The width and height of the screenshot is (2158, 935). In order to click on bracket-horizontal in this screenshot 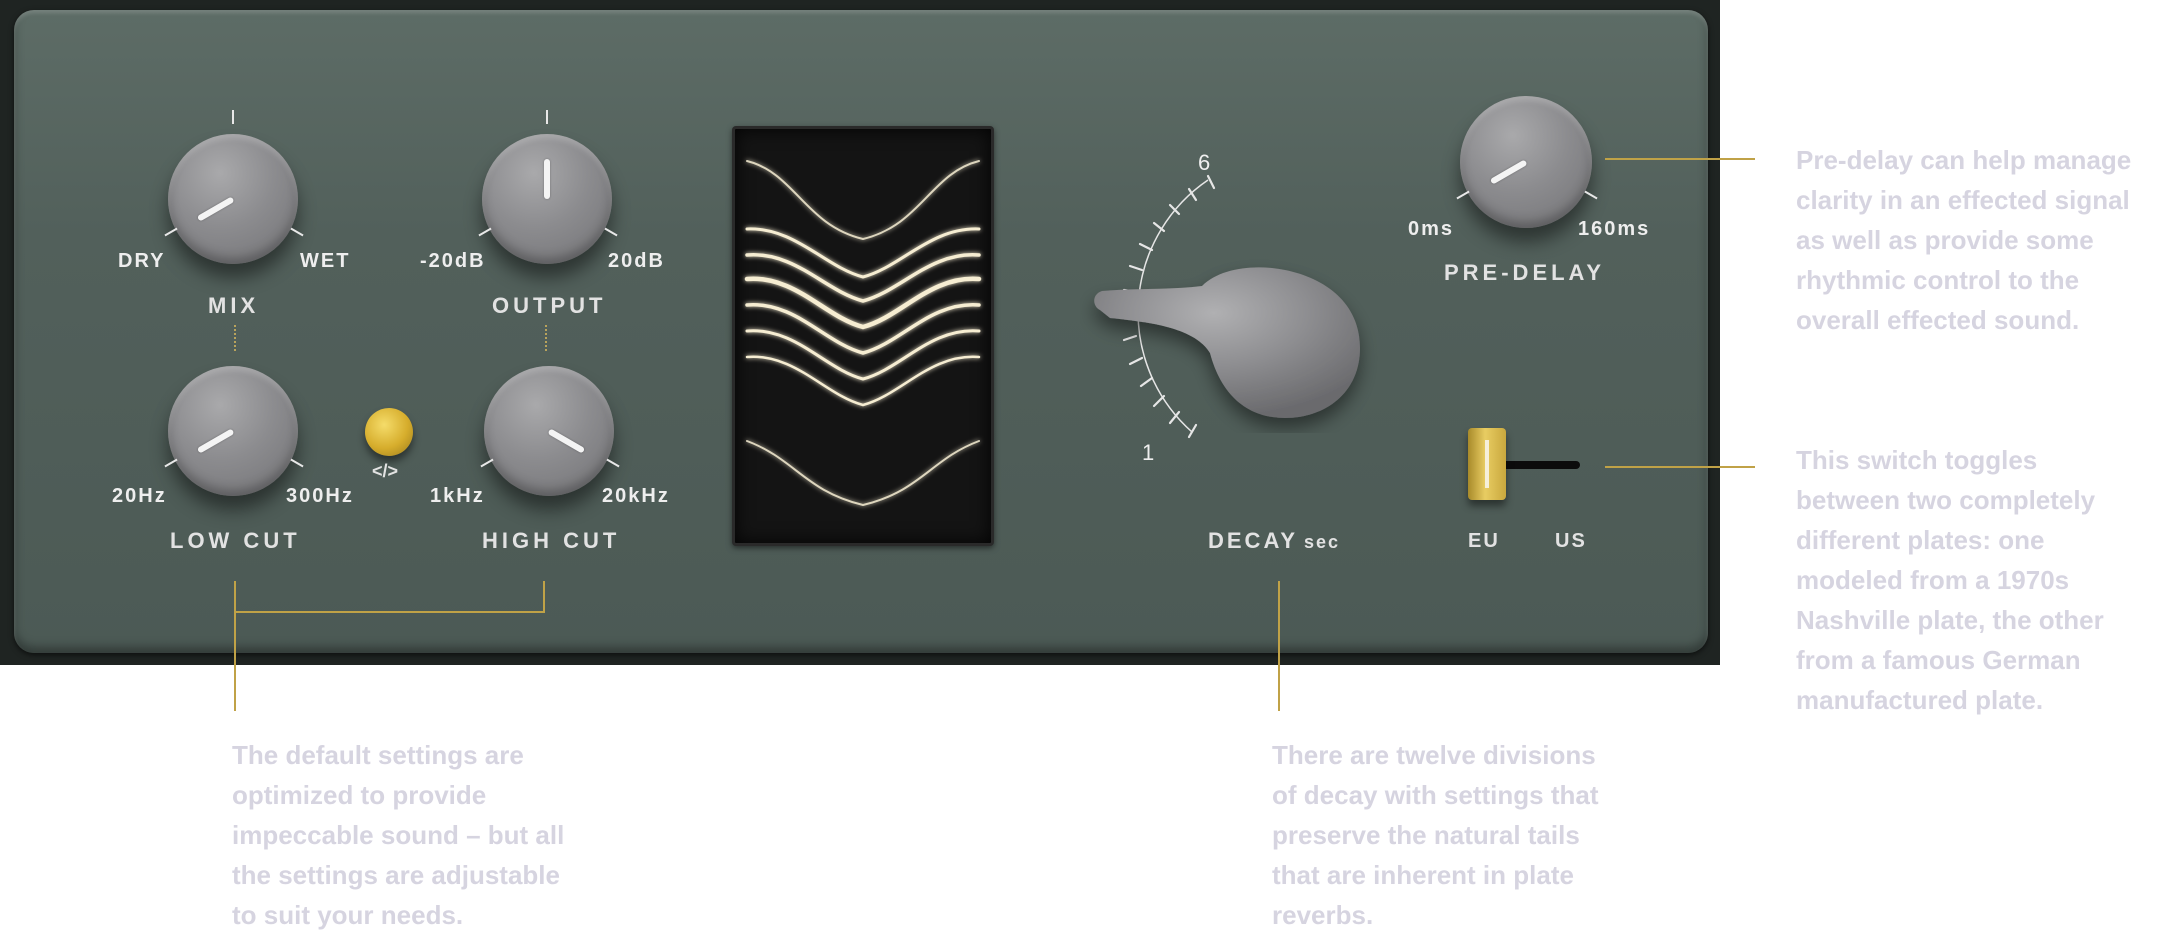, I will do `click(389, 612)`.